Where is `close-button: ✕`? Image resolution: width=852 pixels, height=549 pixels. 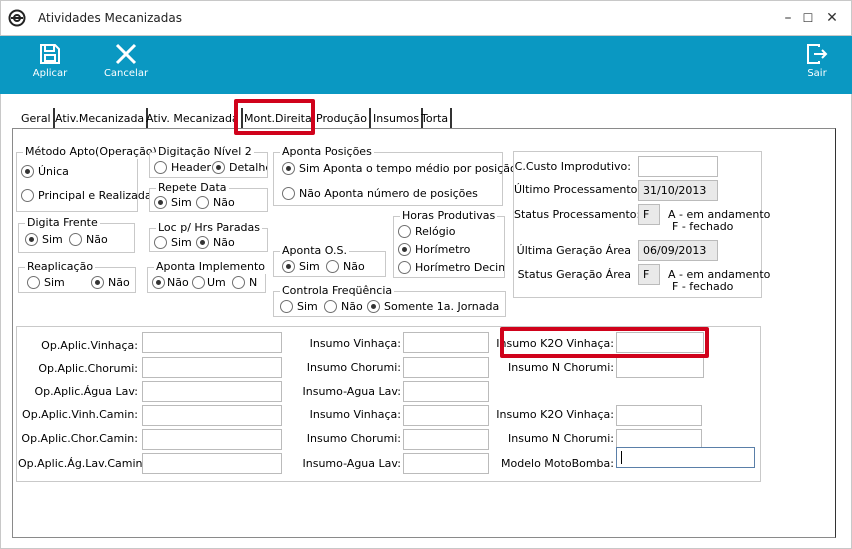
close-button: ✕ is located at coordinates (832, 18).